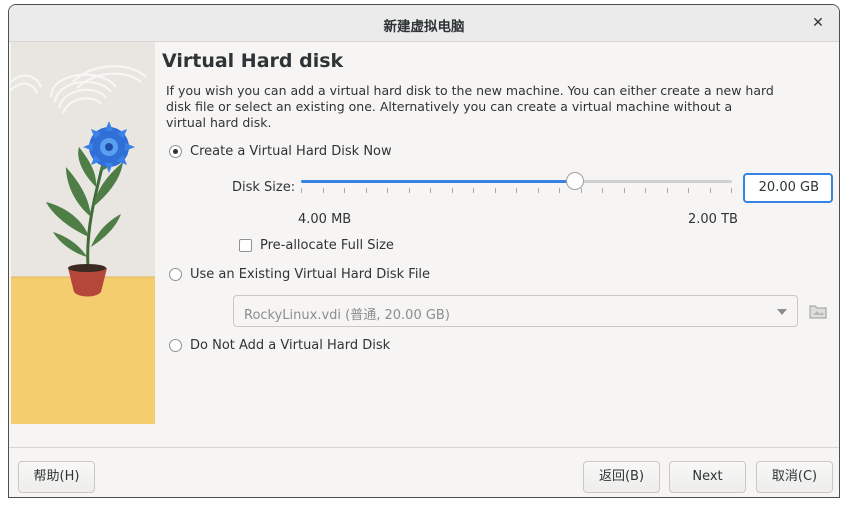 Image resolution: width=850 pixels, height=511 pixels. Describe the element at coordinates (325, 219) in the screenshot. I see `slider-min-label: 4.00 MB` at that location.